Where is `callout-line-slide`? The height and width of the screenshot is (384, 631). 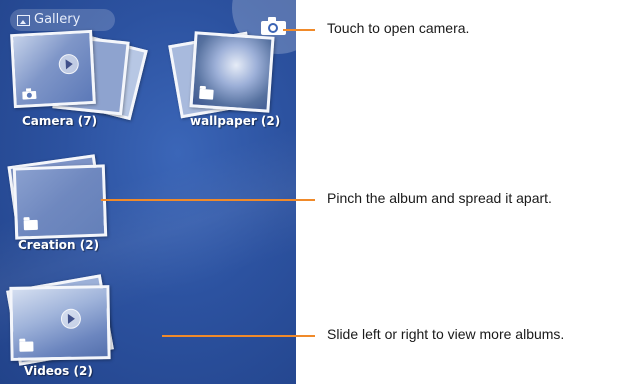 callout-line-slide is located at coordinates (238, 336).